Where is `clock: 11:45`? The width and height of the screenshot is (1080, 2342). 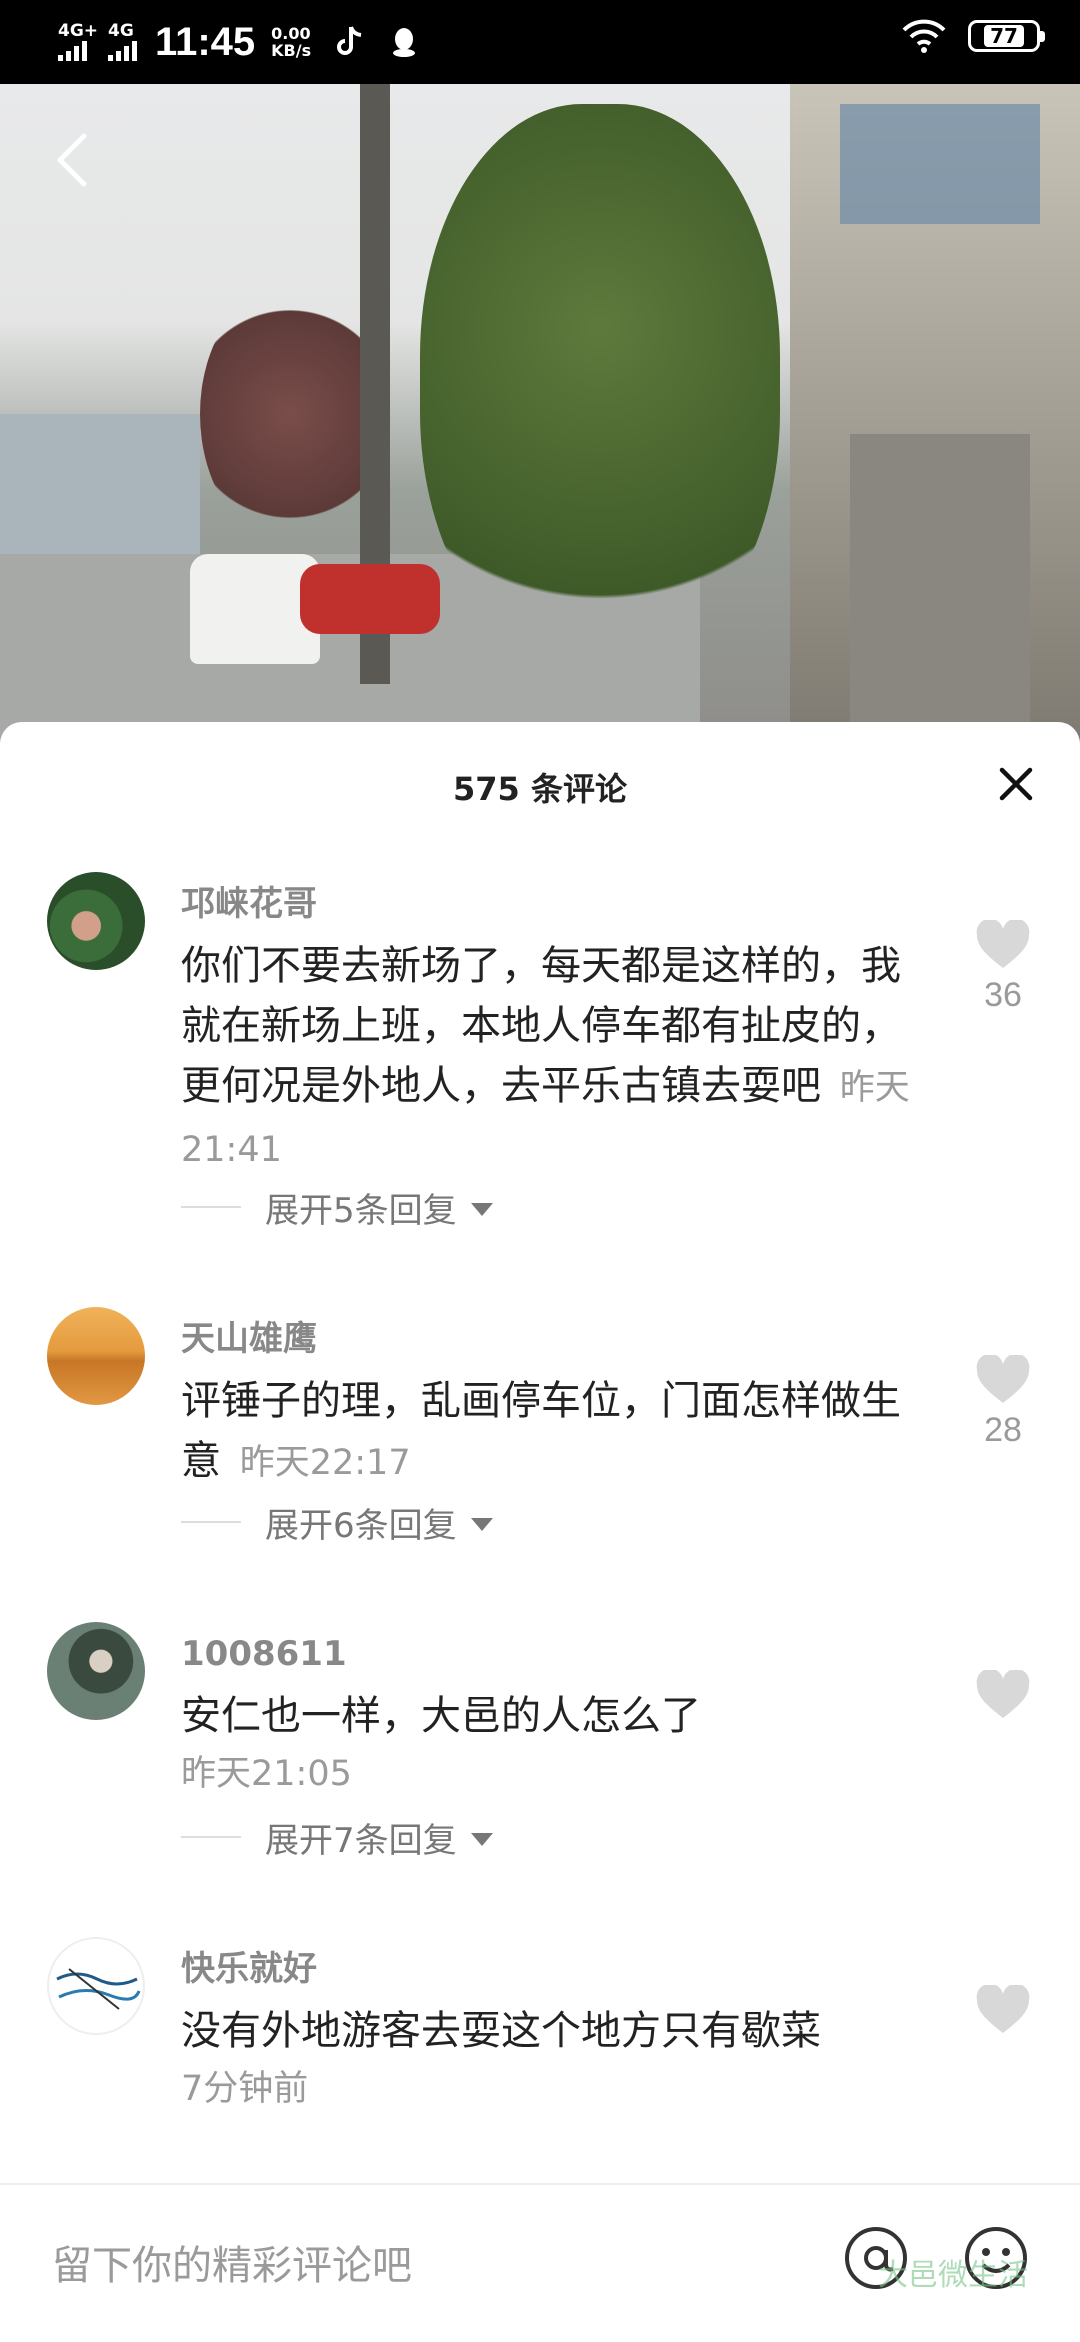 clock: 11:45 is located at coordinates (205, 41).